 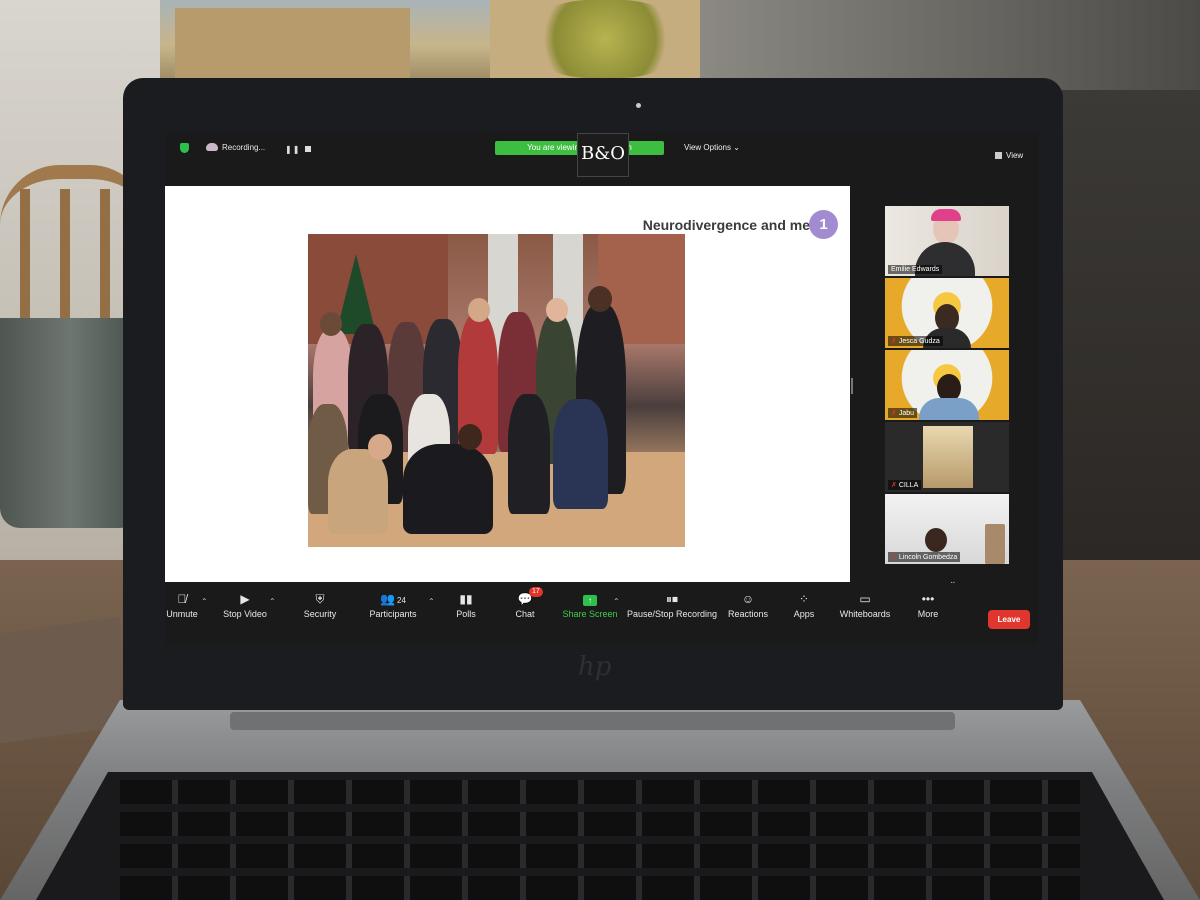 I want to click on share-options-chevron-icon: ⌃, so click(x=616, y=601).